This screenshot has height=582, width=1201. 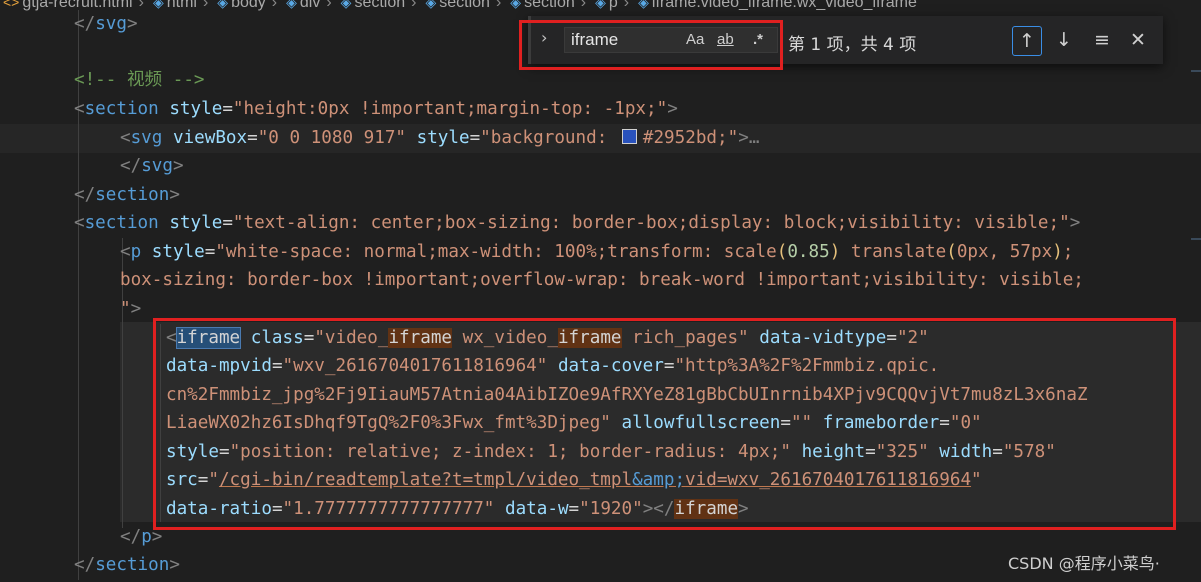 I want to click on attr-value: "", so click(x=801, y=423).